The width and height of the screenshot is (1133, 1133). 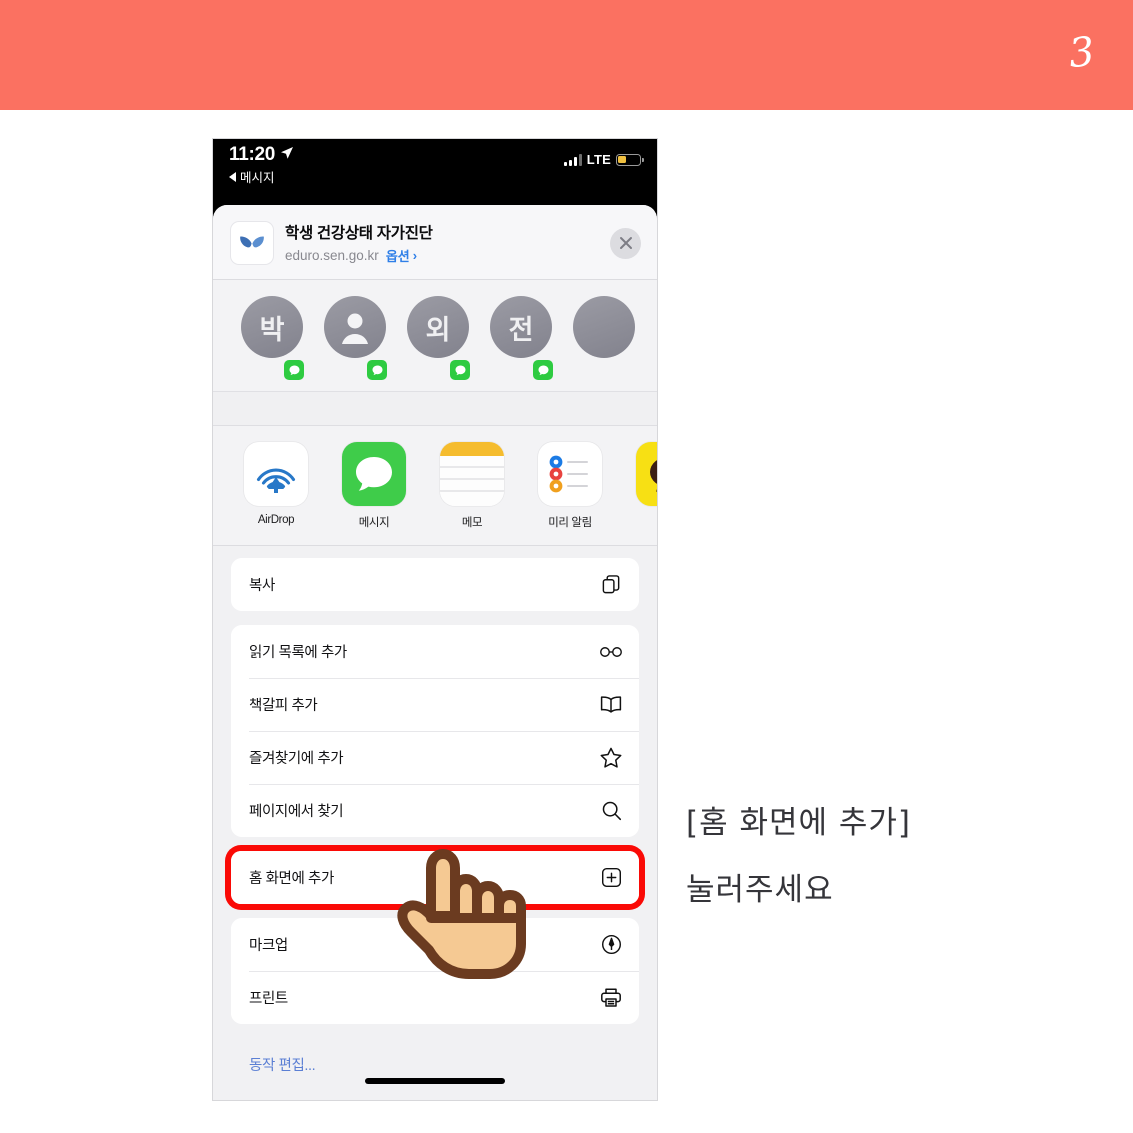 I want to click on action-label: 즐겨찾기에 추가, so click(x=296, y=759).